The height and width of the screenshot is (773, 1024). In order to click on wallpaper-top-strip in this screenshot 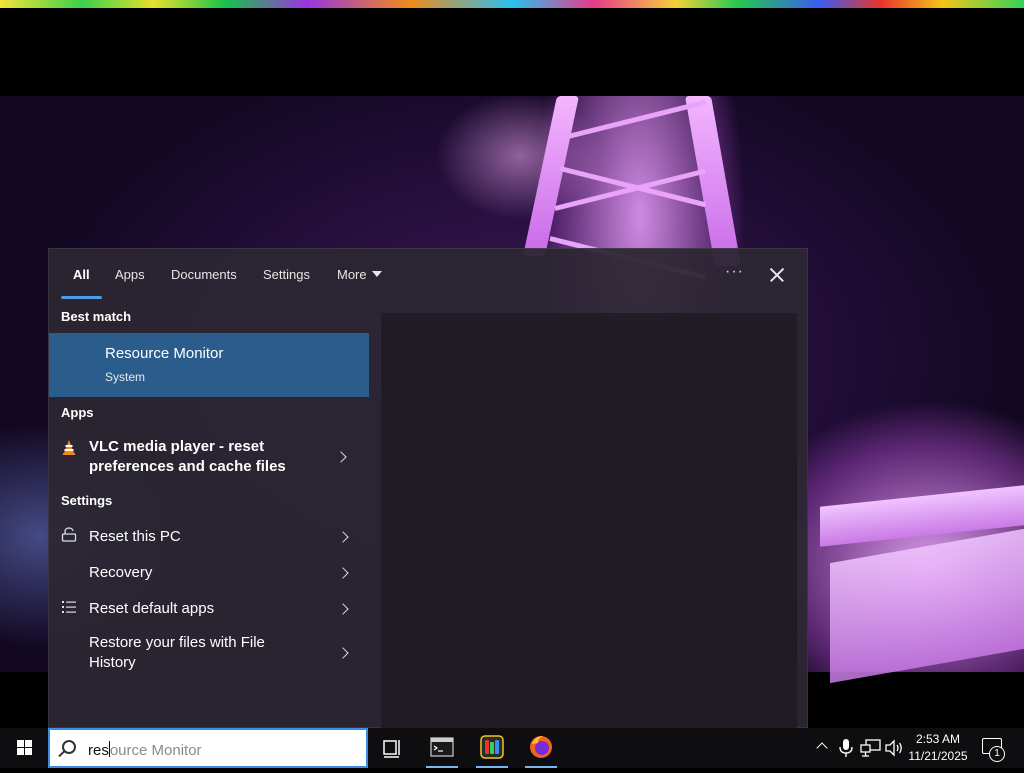, I will do `click(512, 4)`.